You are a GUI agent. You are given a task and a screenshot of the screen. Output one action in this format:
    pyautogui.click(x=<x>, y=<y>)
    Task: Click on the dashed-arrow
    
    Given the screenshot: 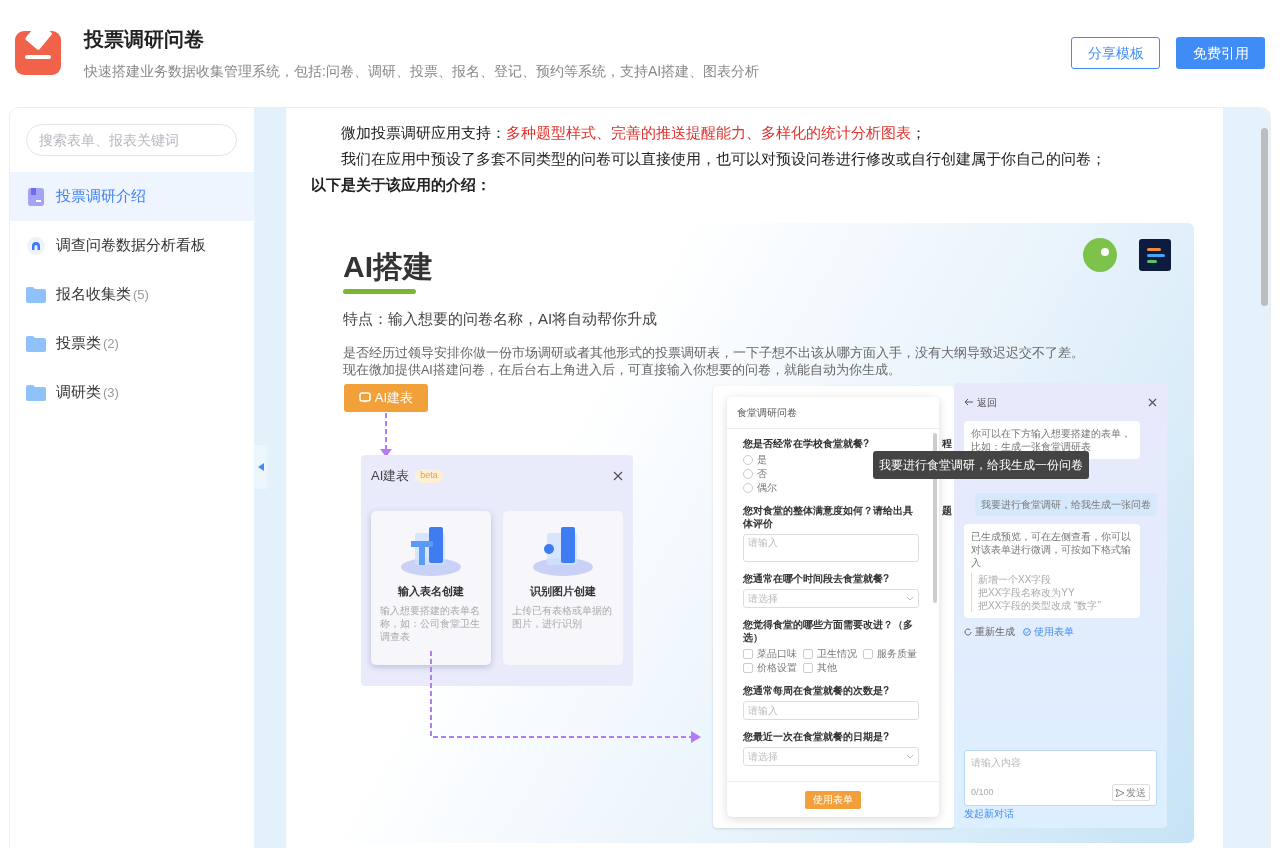 What is the action you would take?
    pyautogui.click(x=386, y=435)
    